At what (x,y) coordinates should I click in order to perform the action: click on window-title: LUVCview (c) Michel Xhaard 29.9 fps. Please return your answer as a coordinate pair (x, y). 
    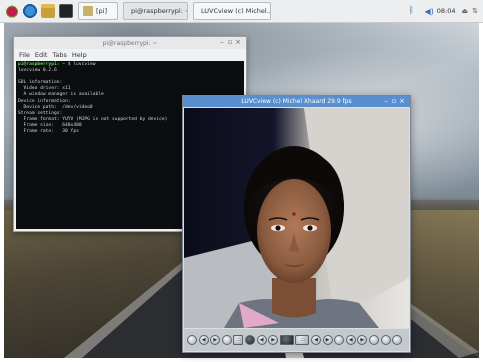
    Looking at the image, I should click on (296, 101).